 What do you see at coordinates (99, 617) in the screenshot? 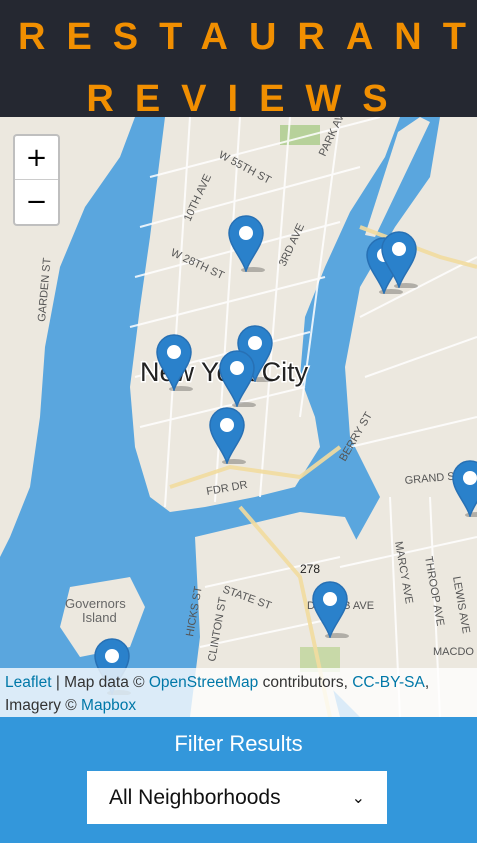
I see `governors-island-label: Island` at bounding box center [99, 617].